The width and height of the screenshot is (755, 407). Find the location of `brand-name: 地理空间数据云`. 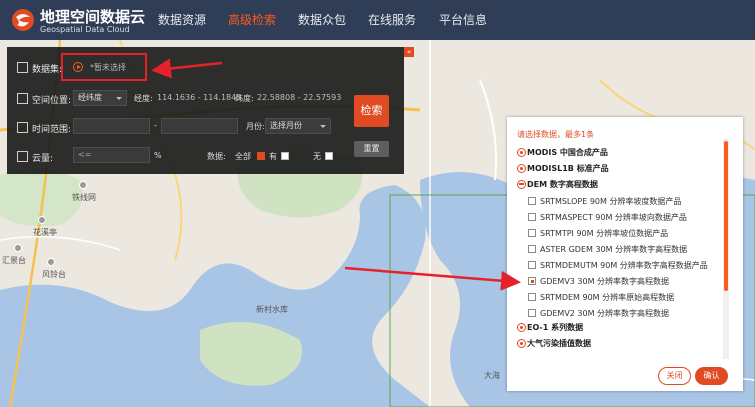

brand-name: 地理空间数据云 is located at coordinates (93, 17).